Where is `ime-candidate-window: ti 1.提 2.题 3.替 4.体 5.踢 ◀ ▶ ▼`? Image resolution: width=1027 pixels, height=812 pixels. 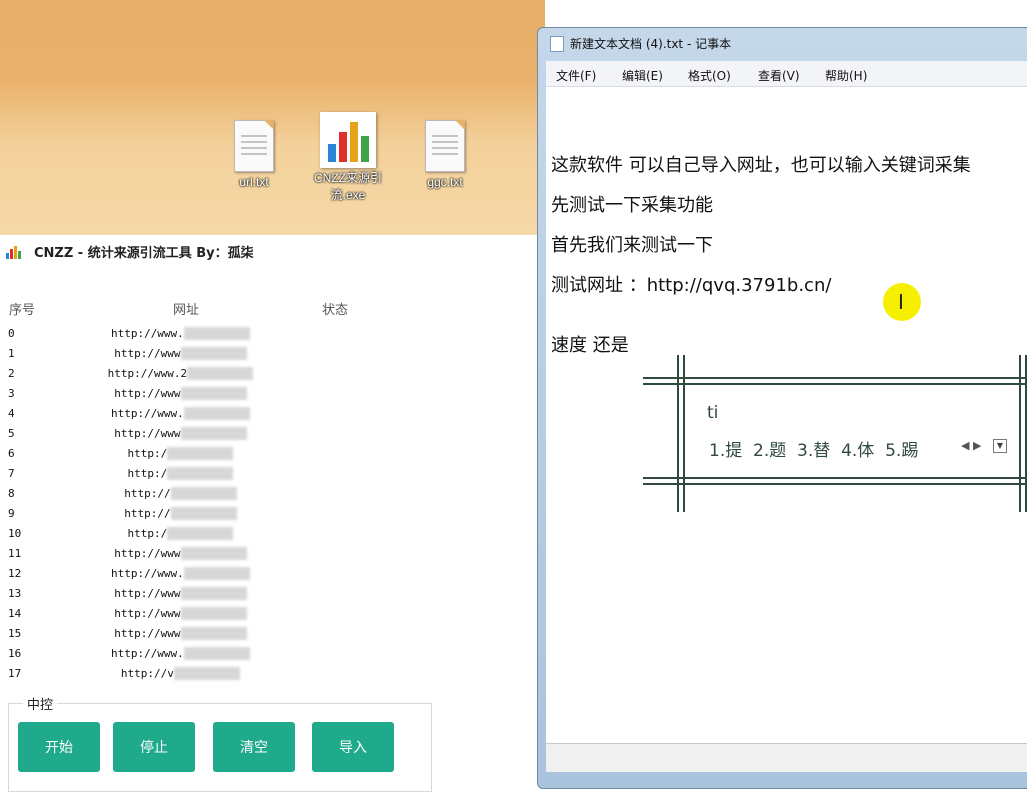
ime-candidate-window: ti 1.提 2.题 3.替 4.体 5.踢 ◀ ▶ ▼ is located at coordinates (835, 433).